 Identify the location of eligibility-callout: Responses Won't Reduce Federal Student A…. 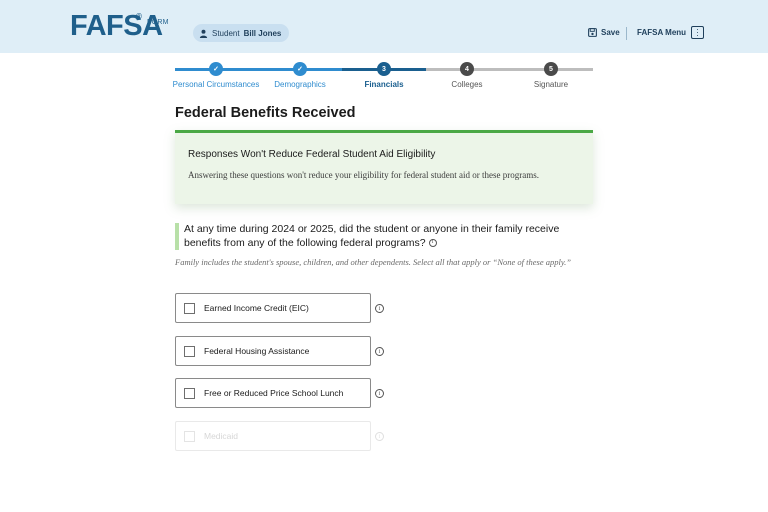
(384, 167).